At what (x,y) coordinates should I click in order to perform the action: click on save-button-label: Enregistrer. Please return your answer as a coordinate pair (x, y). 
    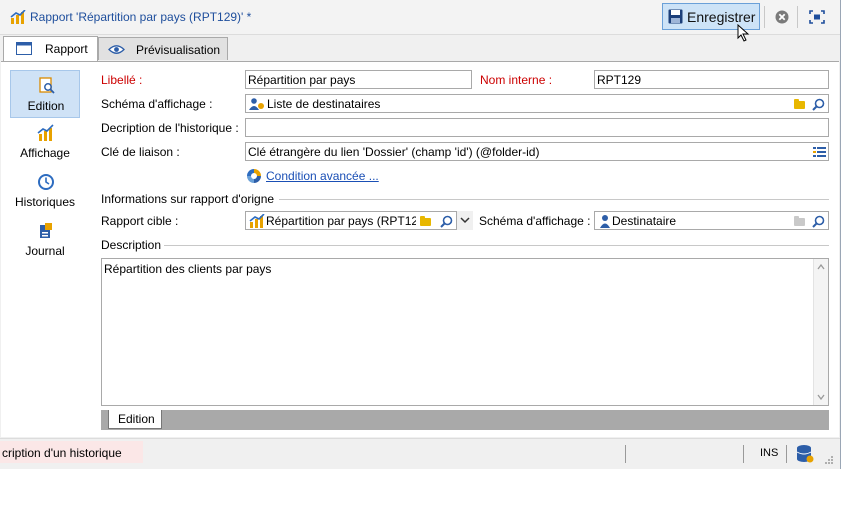
    Looking at the image, I should click on (721, 17).